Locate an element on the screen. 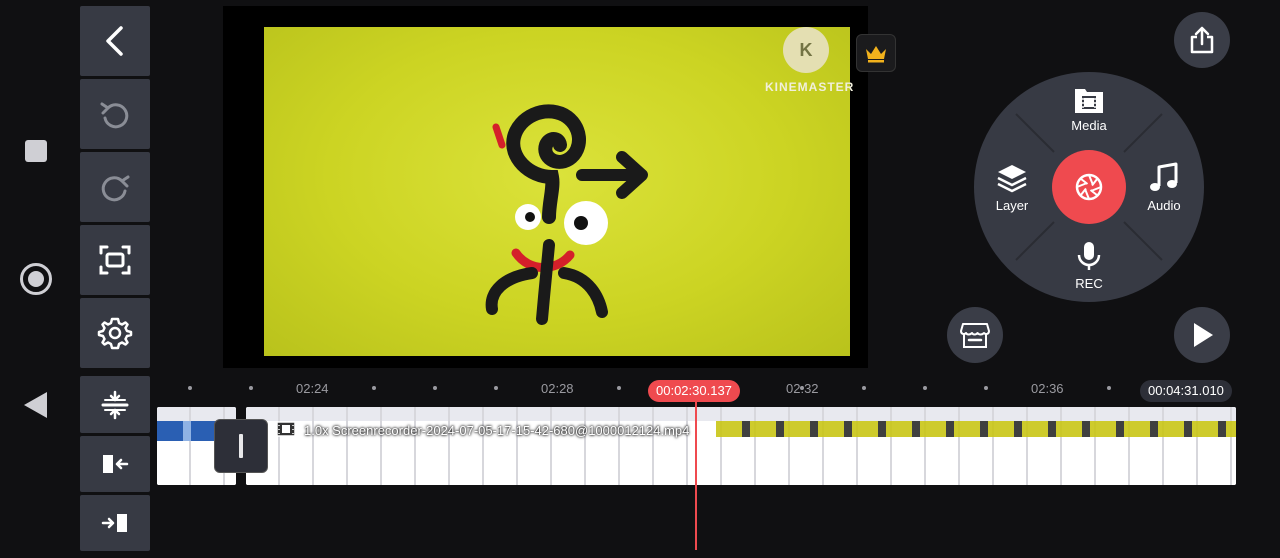 Image resolution: width=1280 pixels, height=558 pixels. export-share-button is located at coordinates (1202, 40).